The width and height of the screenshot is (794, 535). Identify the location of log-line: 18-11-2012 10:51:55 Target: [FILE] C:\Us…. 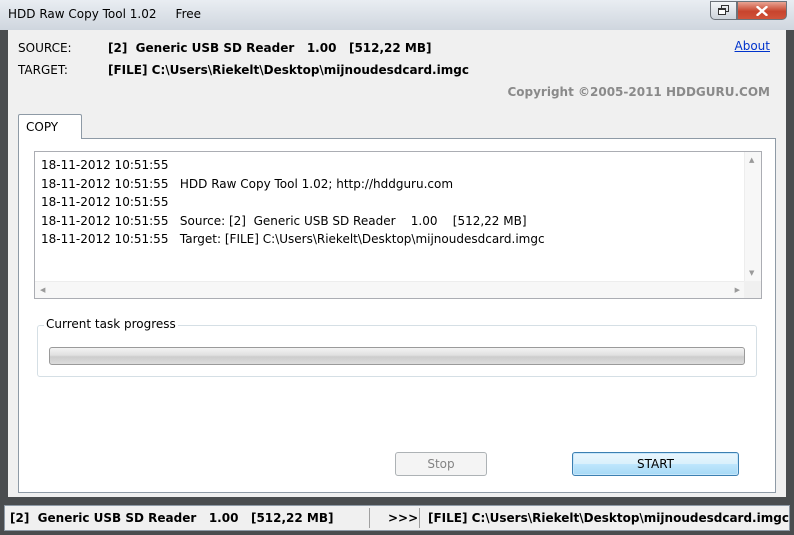
(293, 239).